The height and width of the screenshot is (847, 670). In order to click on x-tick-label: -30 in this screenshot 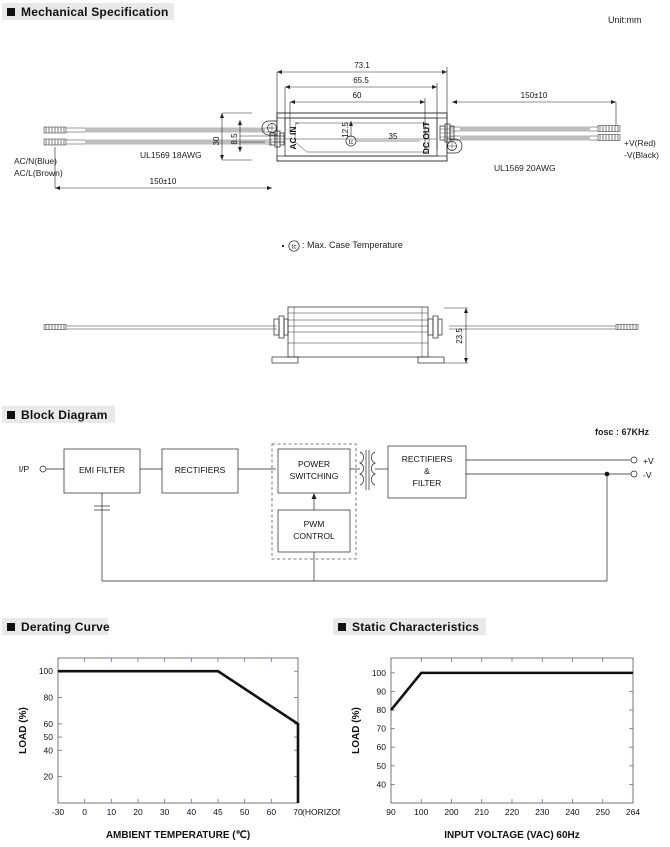, I will do `click(58, 812)`.